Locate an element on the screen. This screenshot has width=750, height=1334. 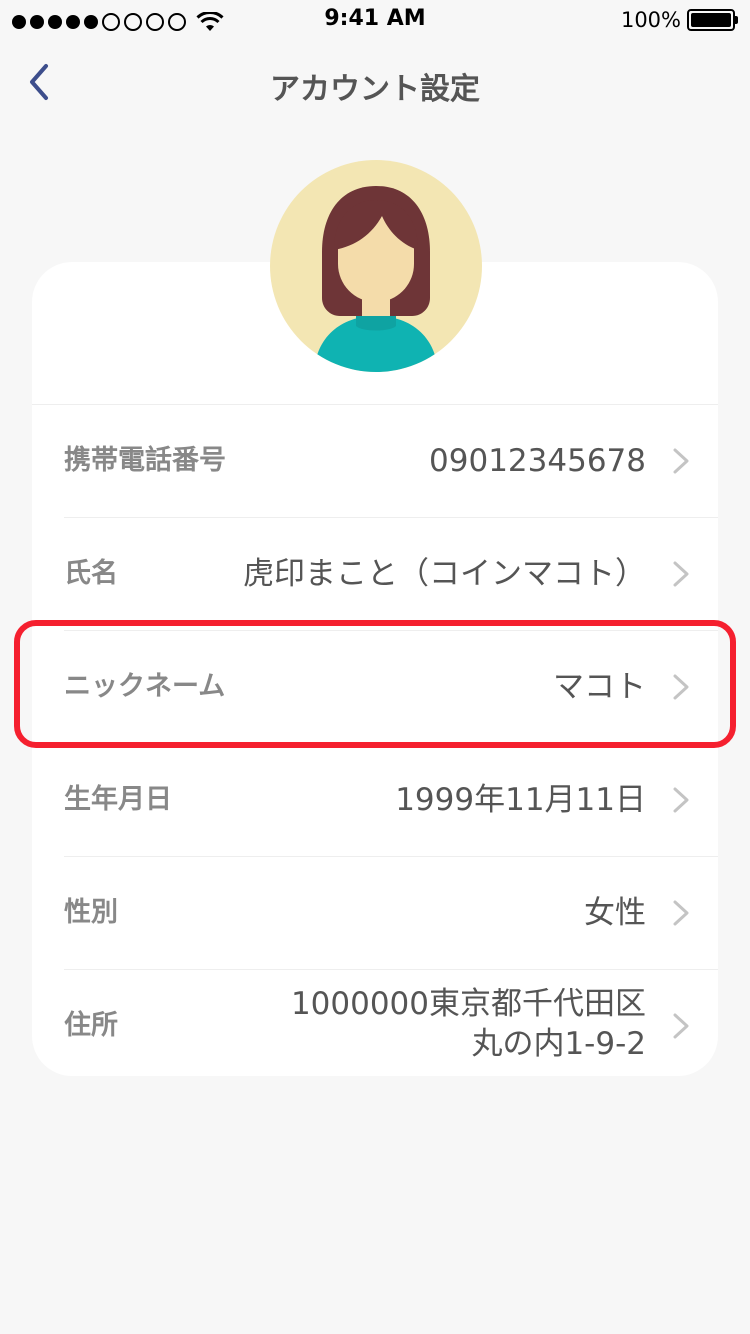
battery-indicator: 100% is located at coordinates (679, 20).